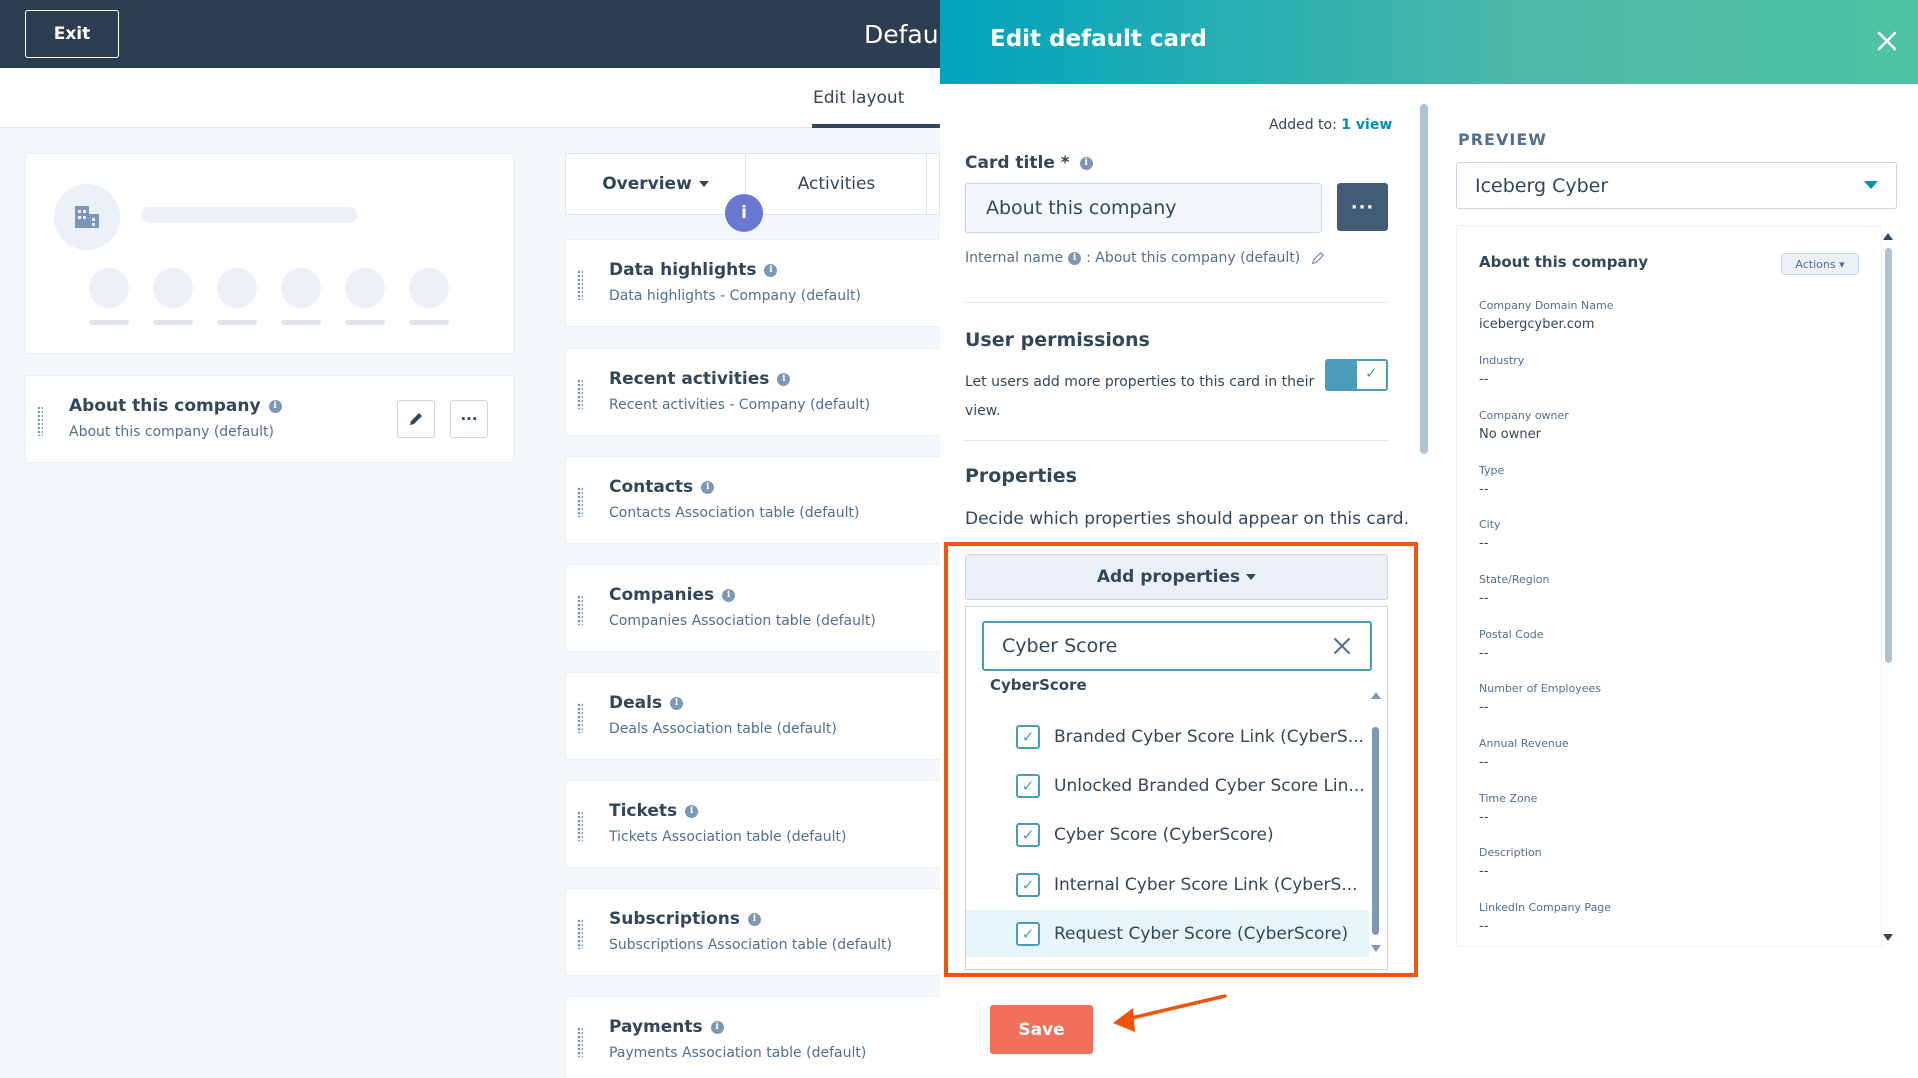 This screenshot has width=1918, height=1078. What do you see at coordinates (683, 270) in the screenshot?
I see `card-title-text: Data highlights` at bounding box center [683, 270].